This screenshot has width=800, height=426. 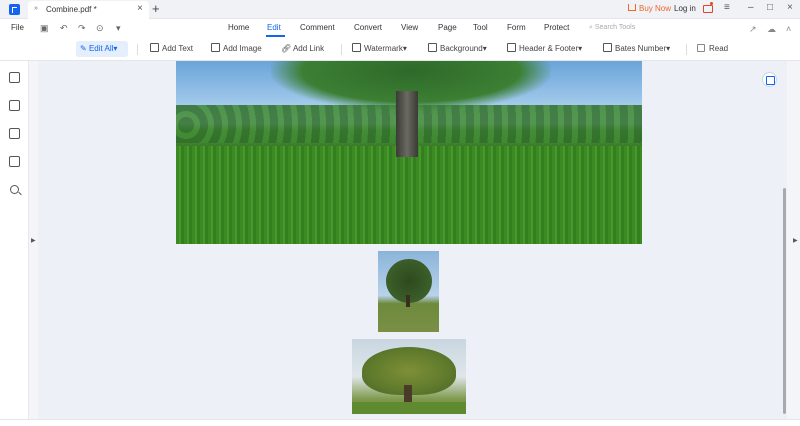 What do you see at coordinates (511, 47) in the screenshot?
I see `header-footer-icon` at bounding box center [511, 47].